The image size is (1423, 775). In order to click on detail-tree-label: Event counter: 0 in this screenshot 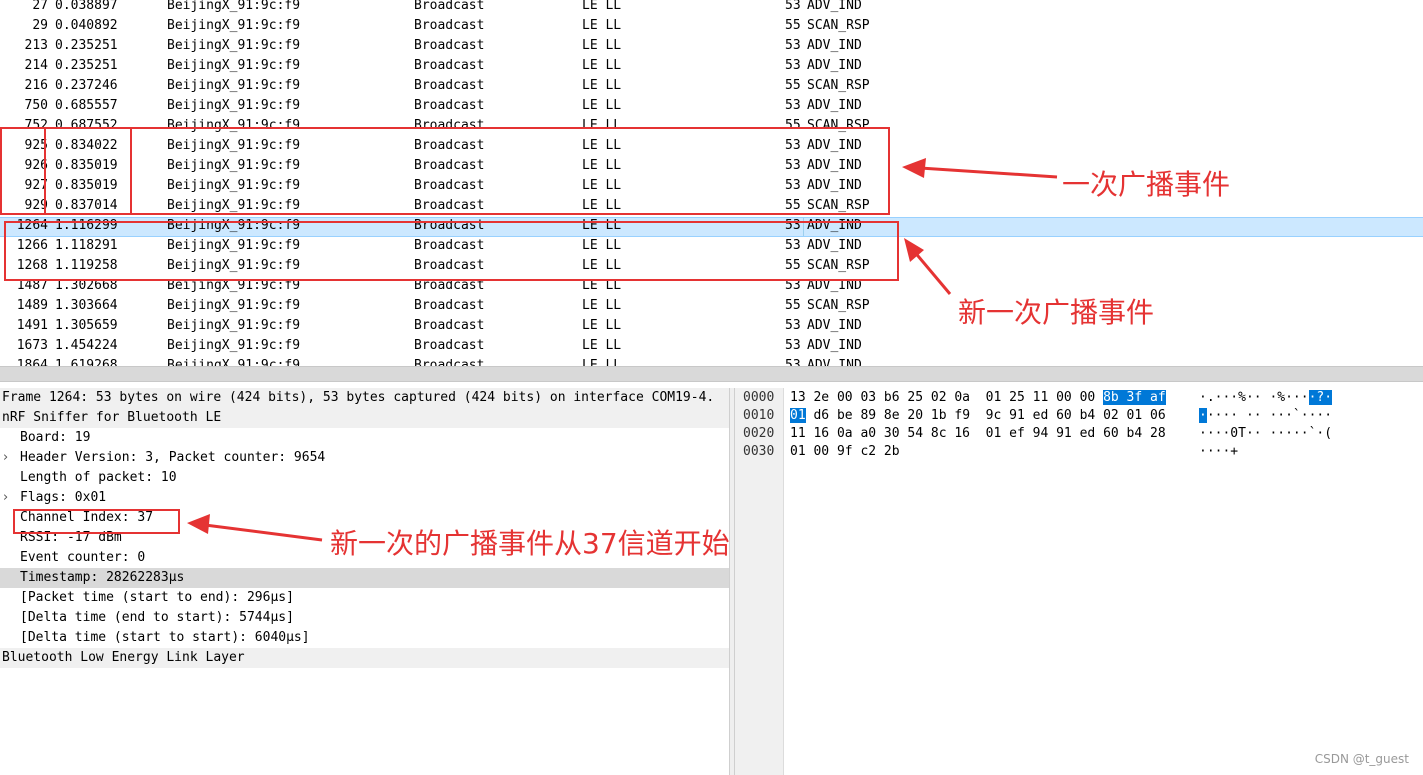, I will do `click(83, 557)`.